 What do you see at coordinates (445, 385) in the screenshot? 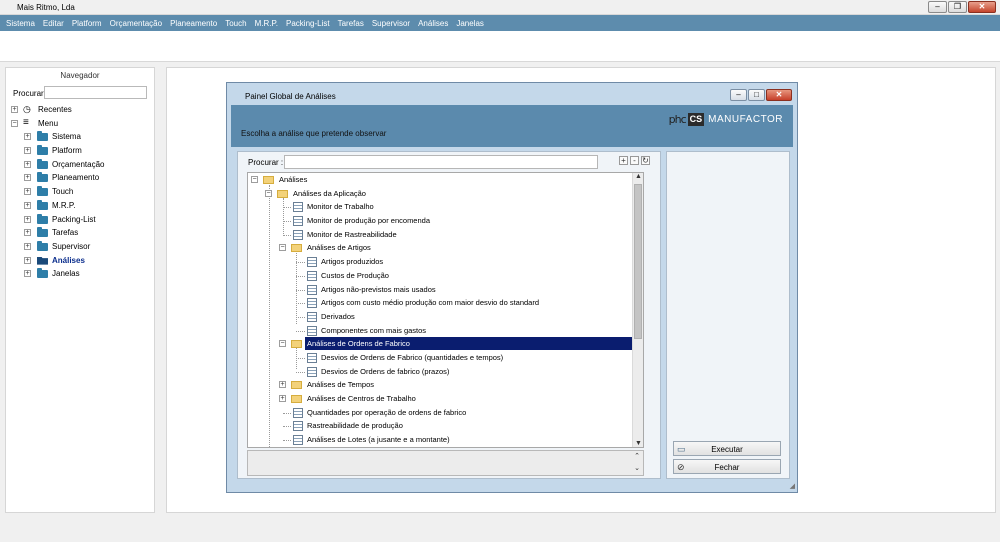
I see `tree-node-tempos-group: + Análises de Tempos` at bounding box center [445, 385].